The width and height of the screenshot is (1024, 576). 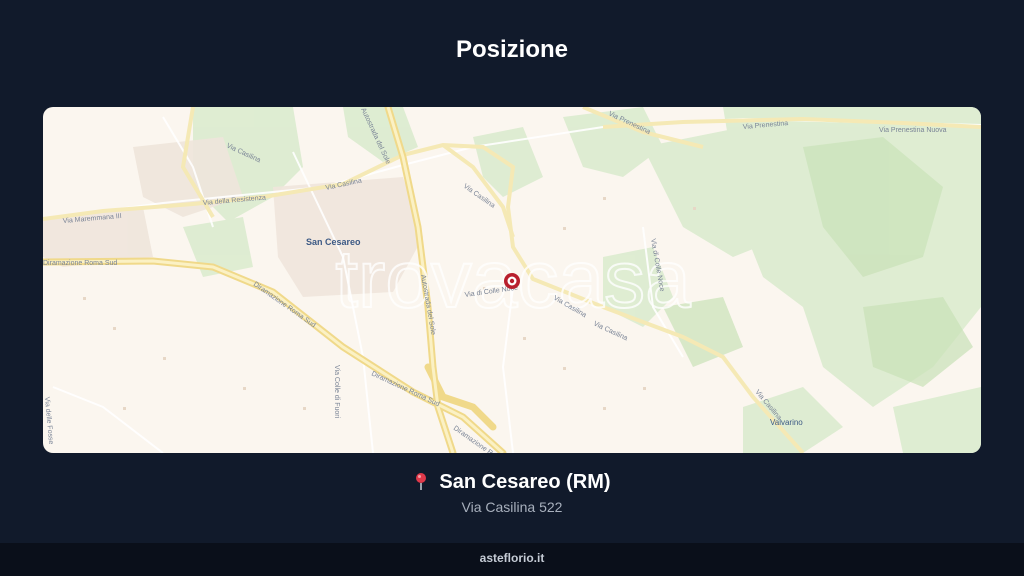 I want to click on location-title: San Cesareo (RM), so click(x=512, y=483).